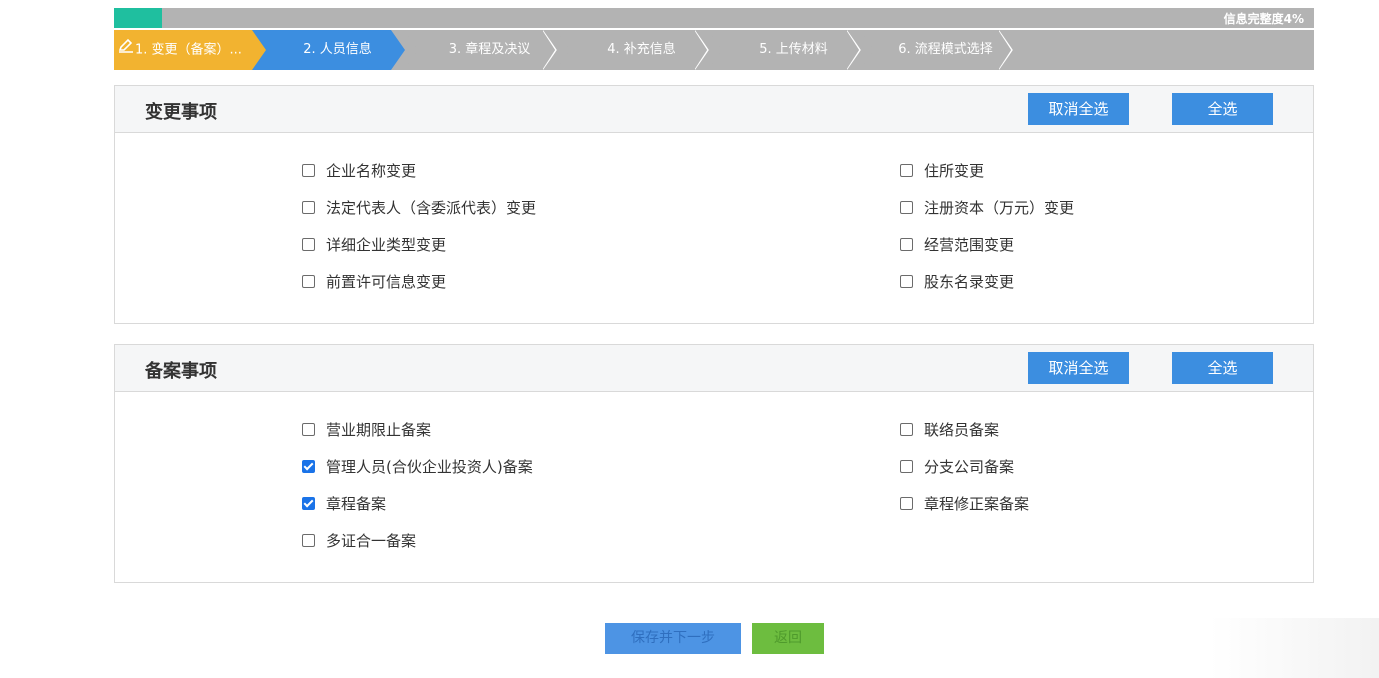 This screenshot has width=1379, height=678. What do you see at coordinates (714, 18) in the screenshot?
I see `completeness-progress-bar: 信息完整度4%` at bounding box center [714, 18].